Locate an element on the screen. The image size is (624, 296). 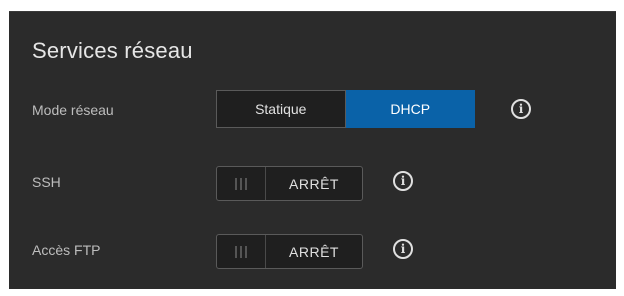
dhcp-option-button: DHCP is located at coordinates (410, 109).